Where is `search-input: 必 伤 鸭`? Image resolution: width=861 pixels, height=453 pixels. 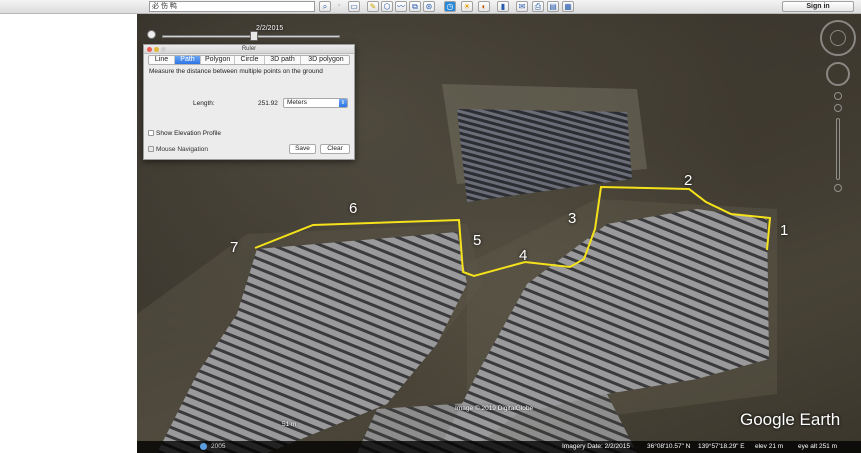
search-input: 必 伤 鸭 is located at coordinates (232, 6).